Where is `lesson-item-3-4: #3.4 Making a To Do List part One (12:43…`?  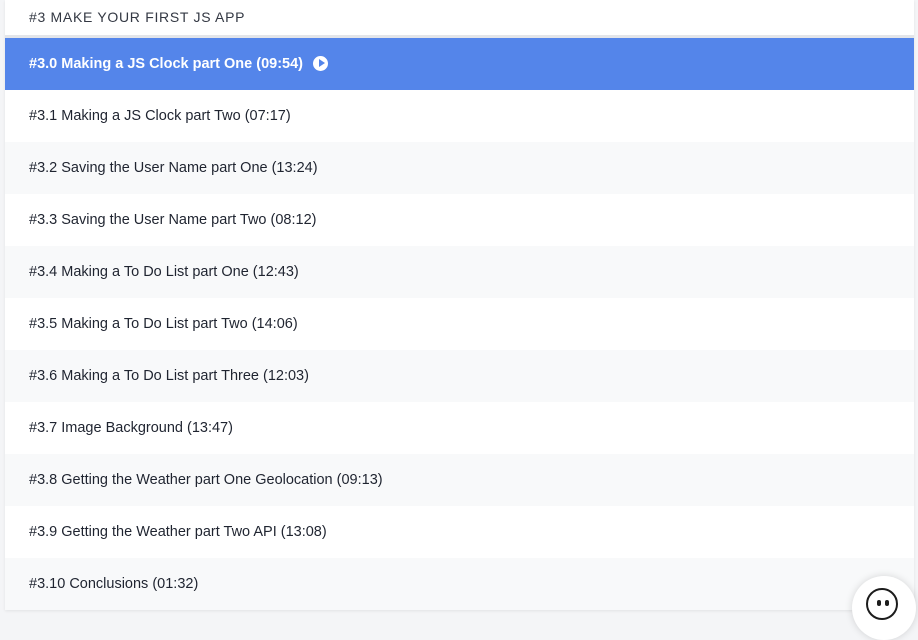 lesson-item-3-4: #3.4 Making a To Do List part One (12:43… is located at coordinates (459, 272).